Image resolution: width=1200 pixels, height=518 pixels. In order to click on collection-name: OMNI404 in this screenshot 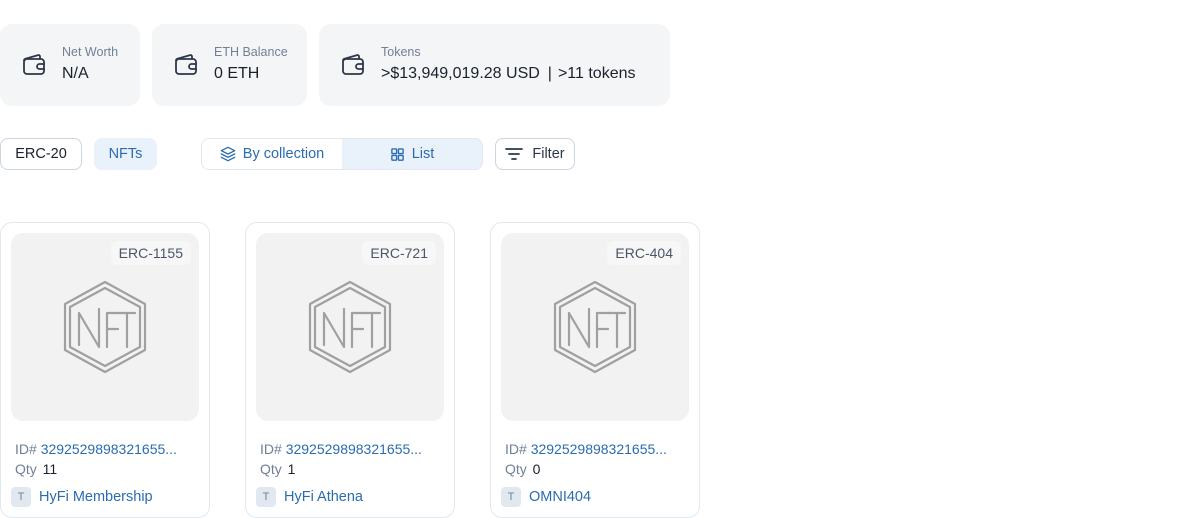, I will do `click(560, 497)`.